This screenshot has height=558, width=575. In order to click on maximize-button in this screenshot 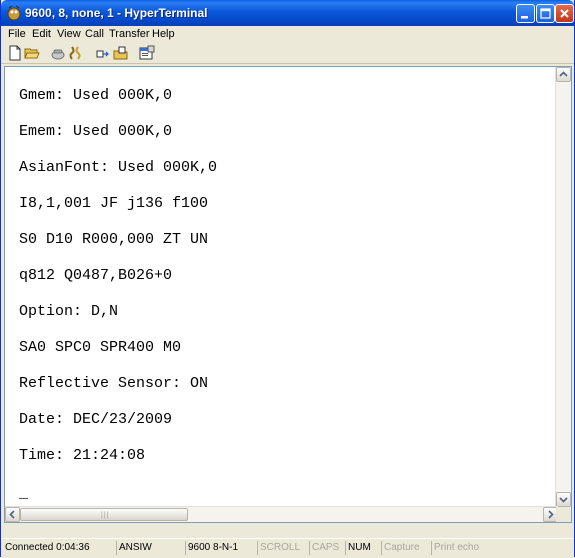, I will do `click(545, 13)`.